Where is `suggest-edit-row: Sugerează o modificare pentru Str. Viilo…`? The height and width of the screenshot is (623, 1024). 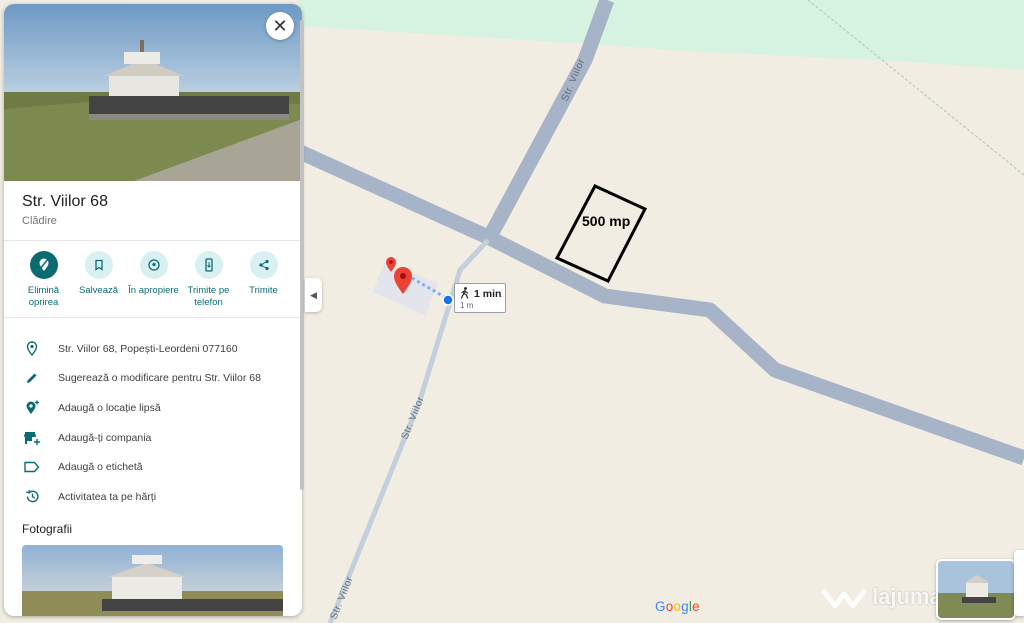
suggest-edit-row: Sugerează o modificare pentru Str. Viilo… is located at coordinates (153, 379).